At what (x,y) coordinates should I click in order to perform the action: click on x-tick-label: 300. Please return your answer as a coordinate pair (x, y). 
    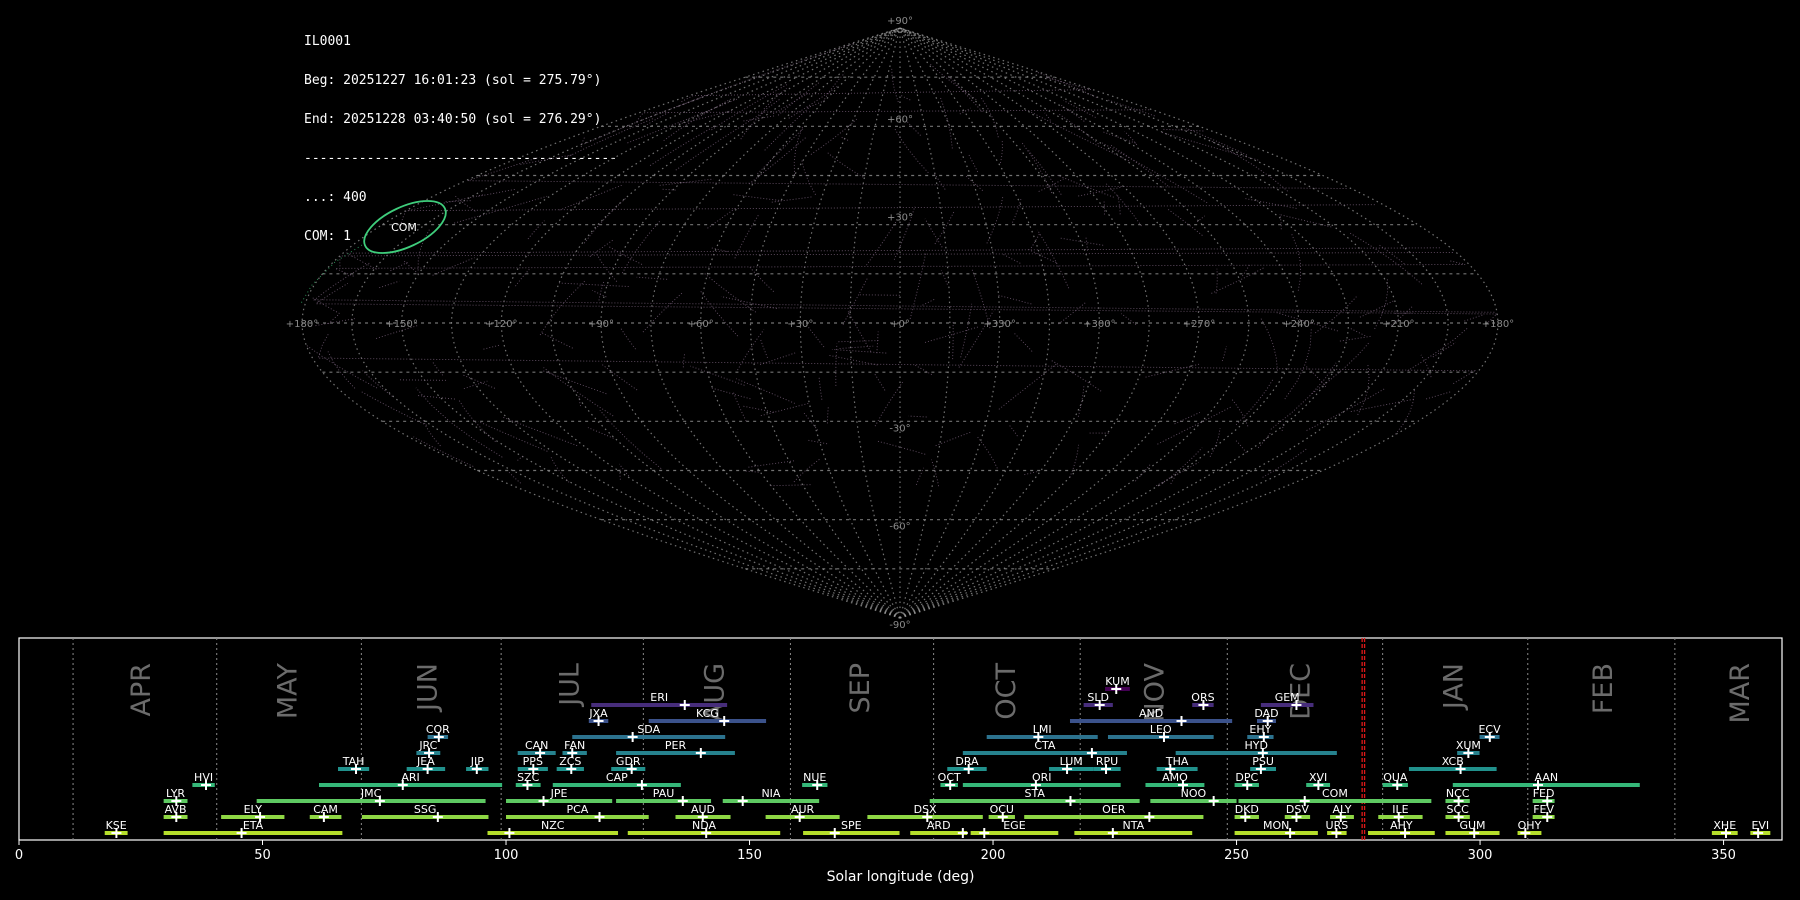
    Looking at the image, I should click on (1480, 855).